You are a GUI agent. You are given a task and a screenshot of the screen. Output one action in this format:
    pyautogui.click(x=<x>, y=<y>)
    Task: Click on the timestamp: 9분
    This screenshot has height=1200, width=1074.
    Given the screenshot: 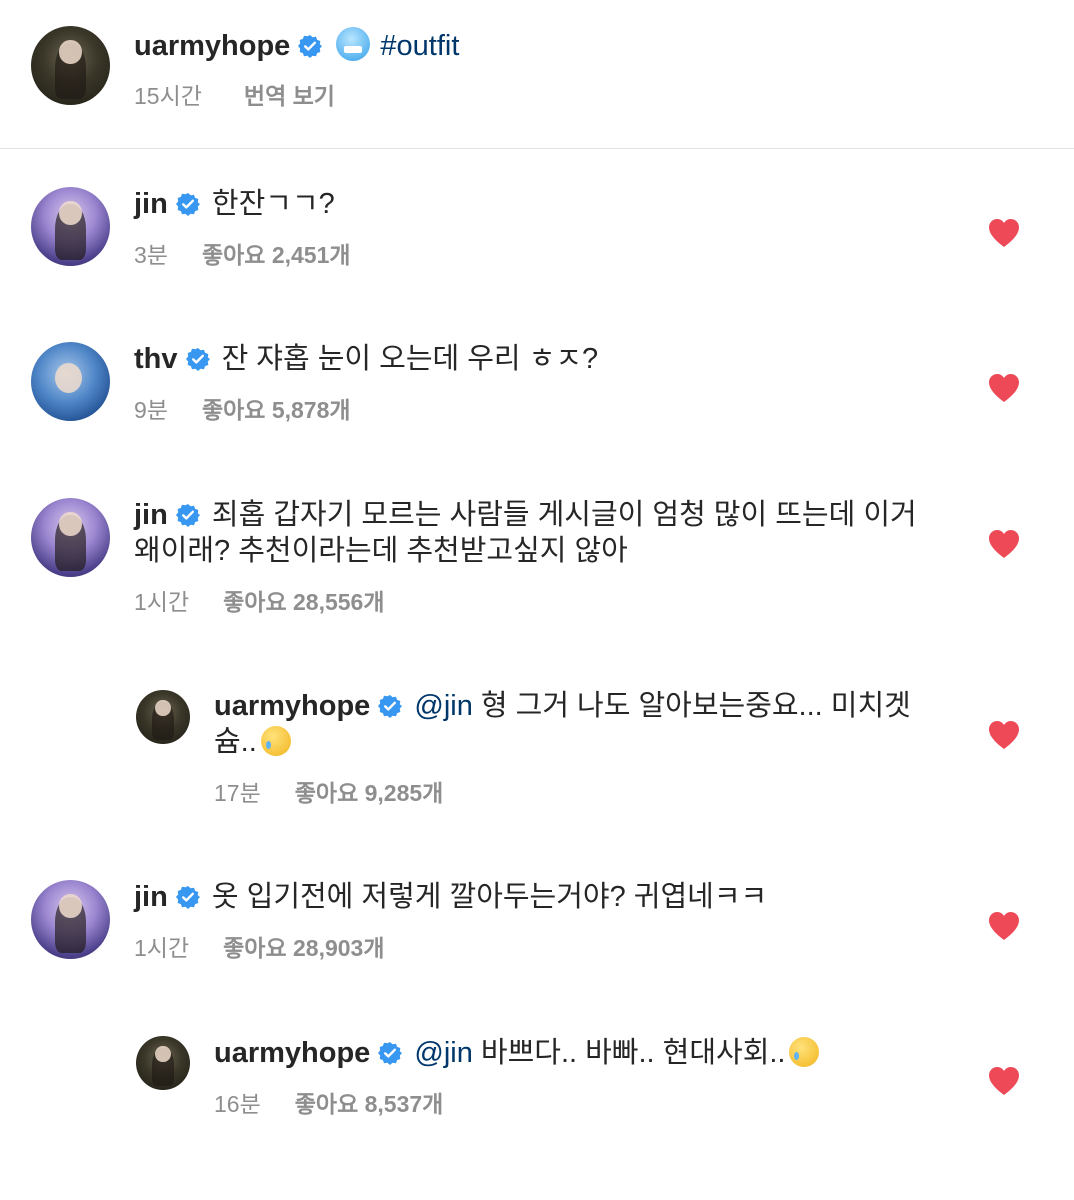 What is the action you would take?
    pyautogui.click(x=151, y=410)
    